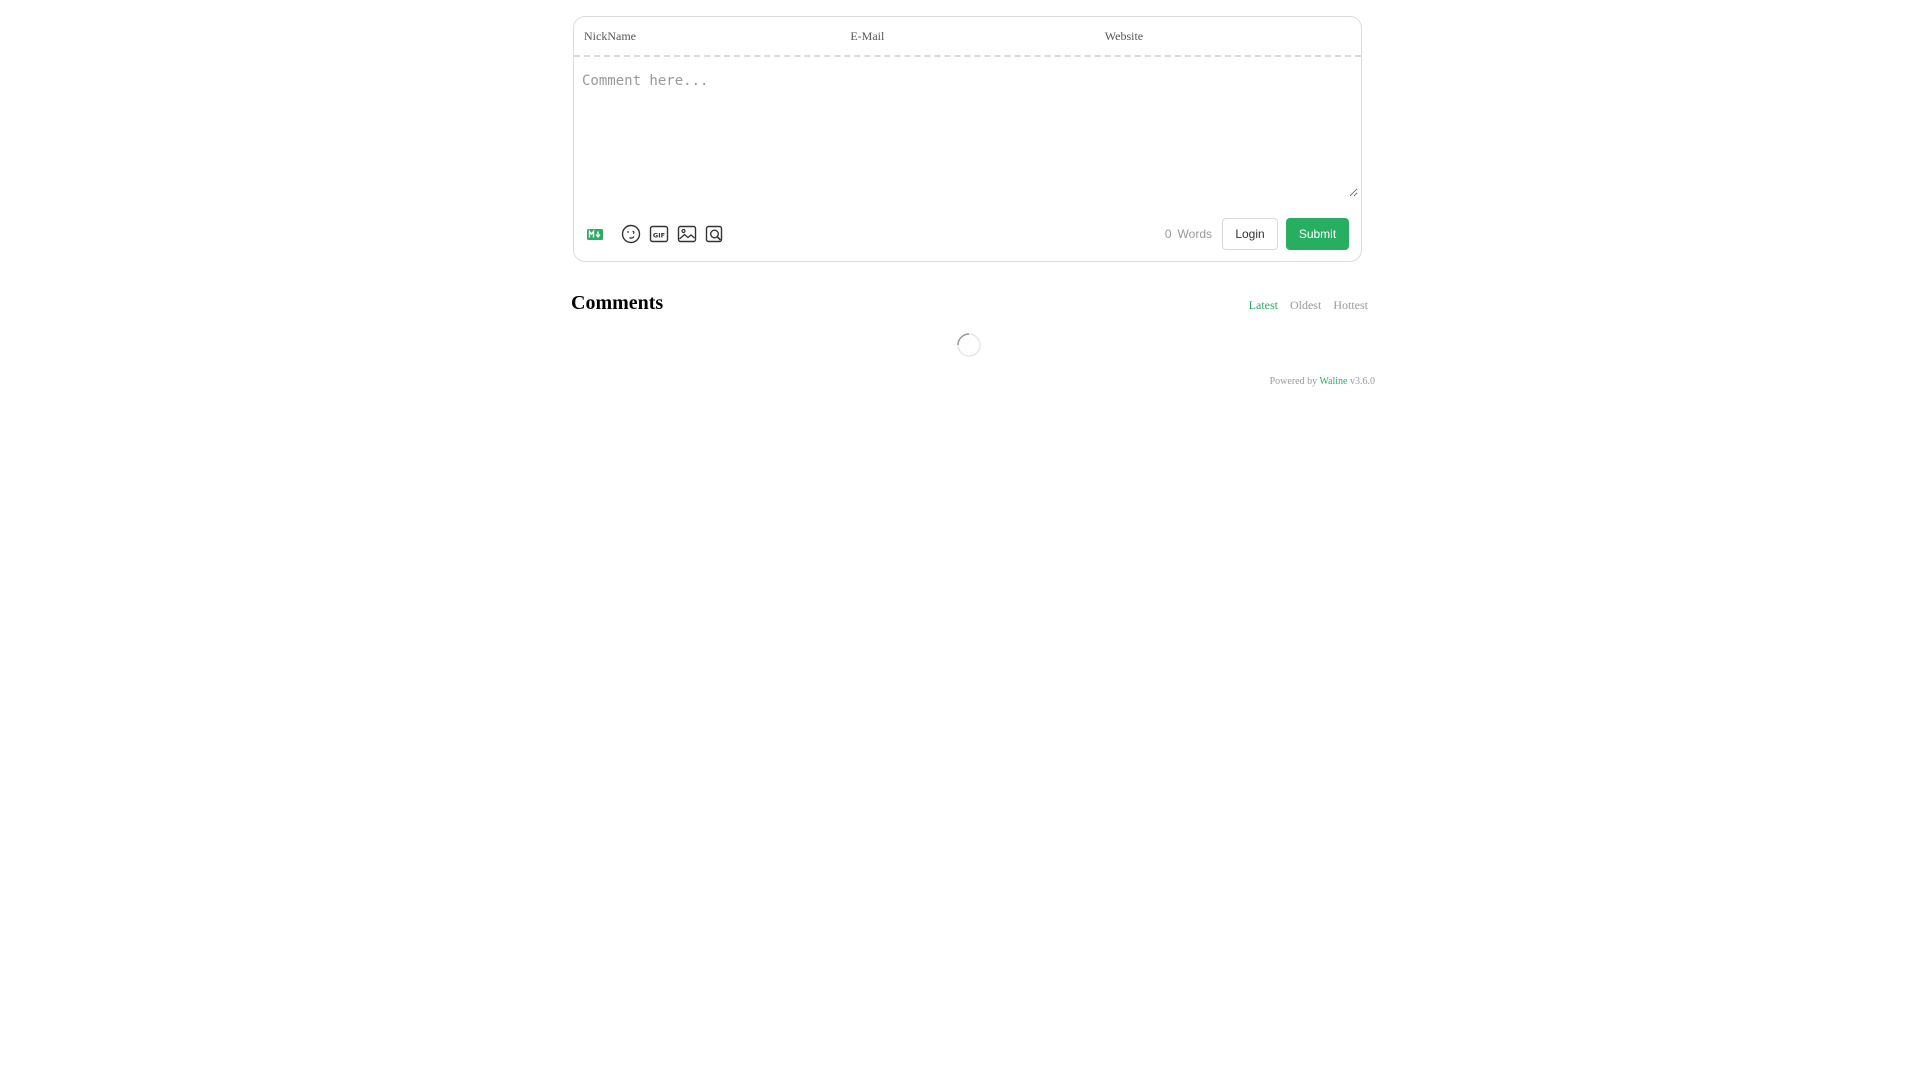 The height and width of the screenshot is (1080, 1920). I want to click on comments-title: Comments, so click(617, 303).